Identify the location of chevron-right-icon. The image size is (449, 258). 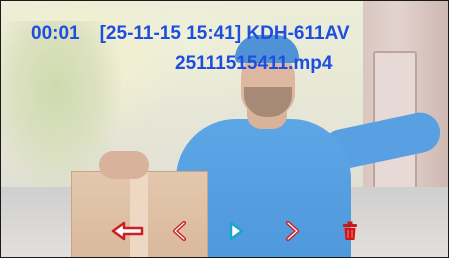
(292, 231).